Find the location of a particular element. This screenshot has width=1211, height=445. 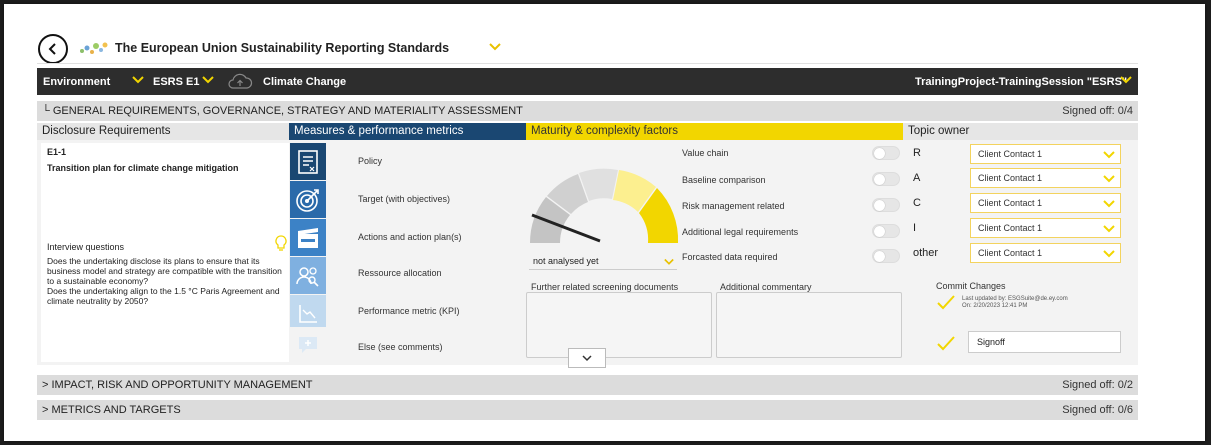

commit-updated-on: On: 2/20/2023 12:41 PM is located at coordinates (995, 306).